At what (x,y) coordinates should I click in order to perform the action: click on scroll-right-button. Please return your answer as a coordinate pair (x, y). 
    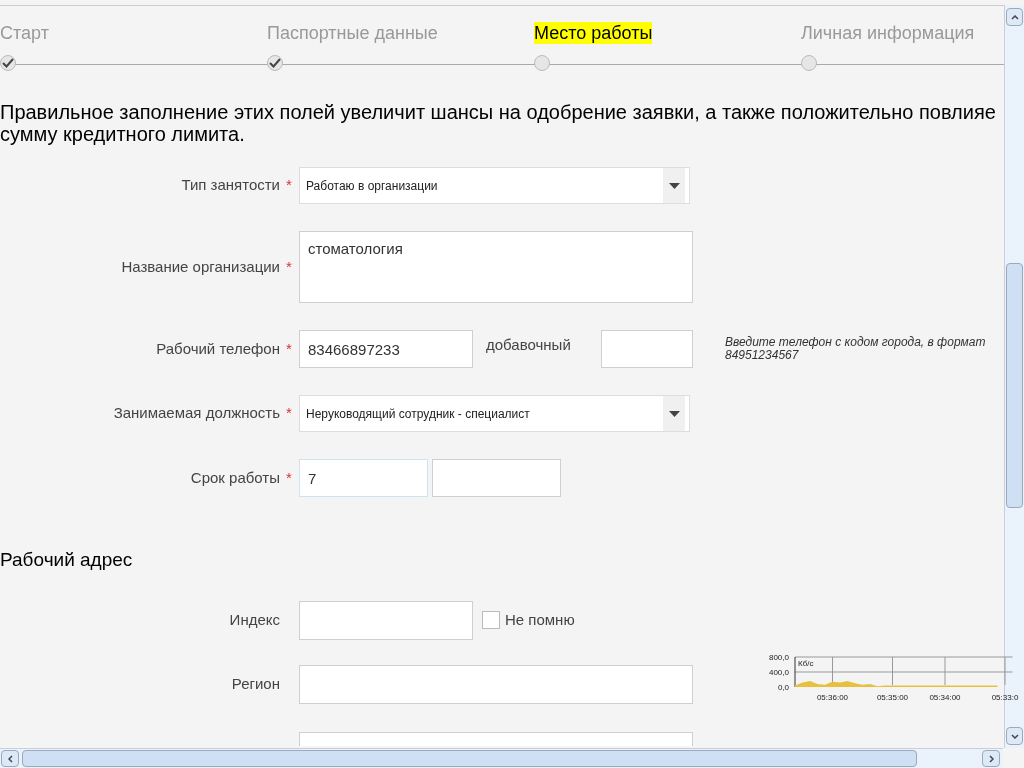
    Looking at the image, I should click on (991, 758).